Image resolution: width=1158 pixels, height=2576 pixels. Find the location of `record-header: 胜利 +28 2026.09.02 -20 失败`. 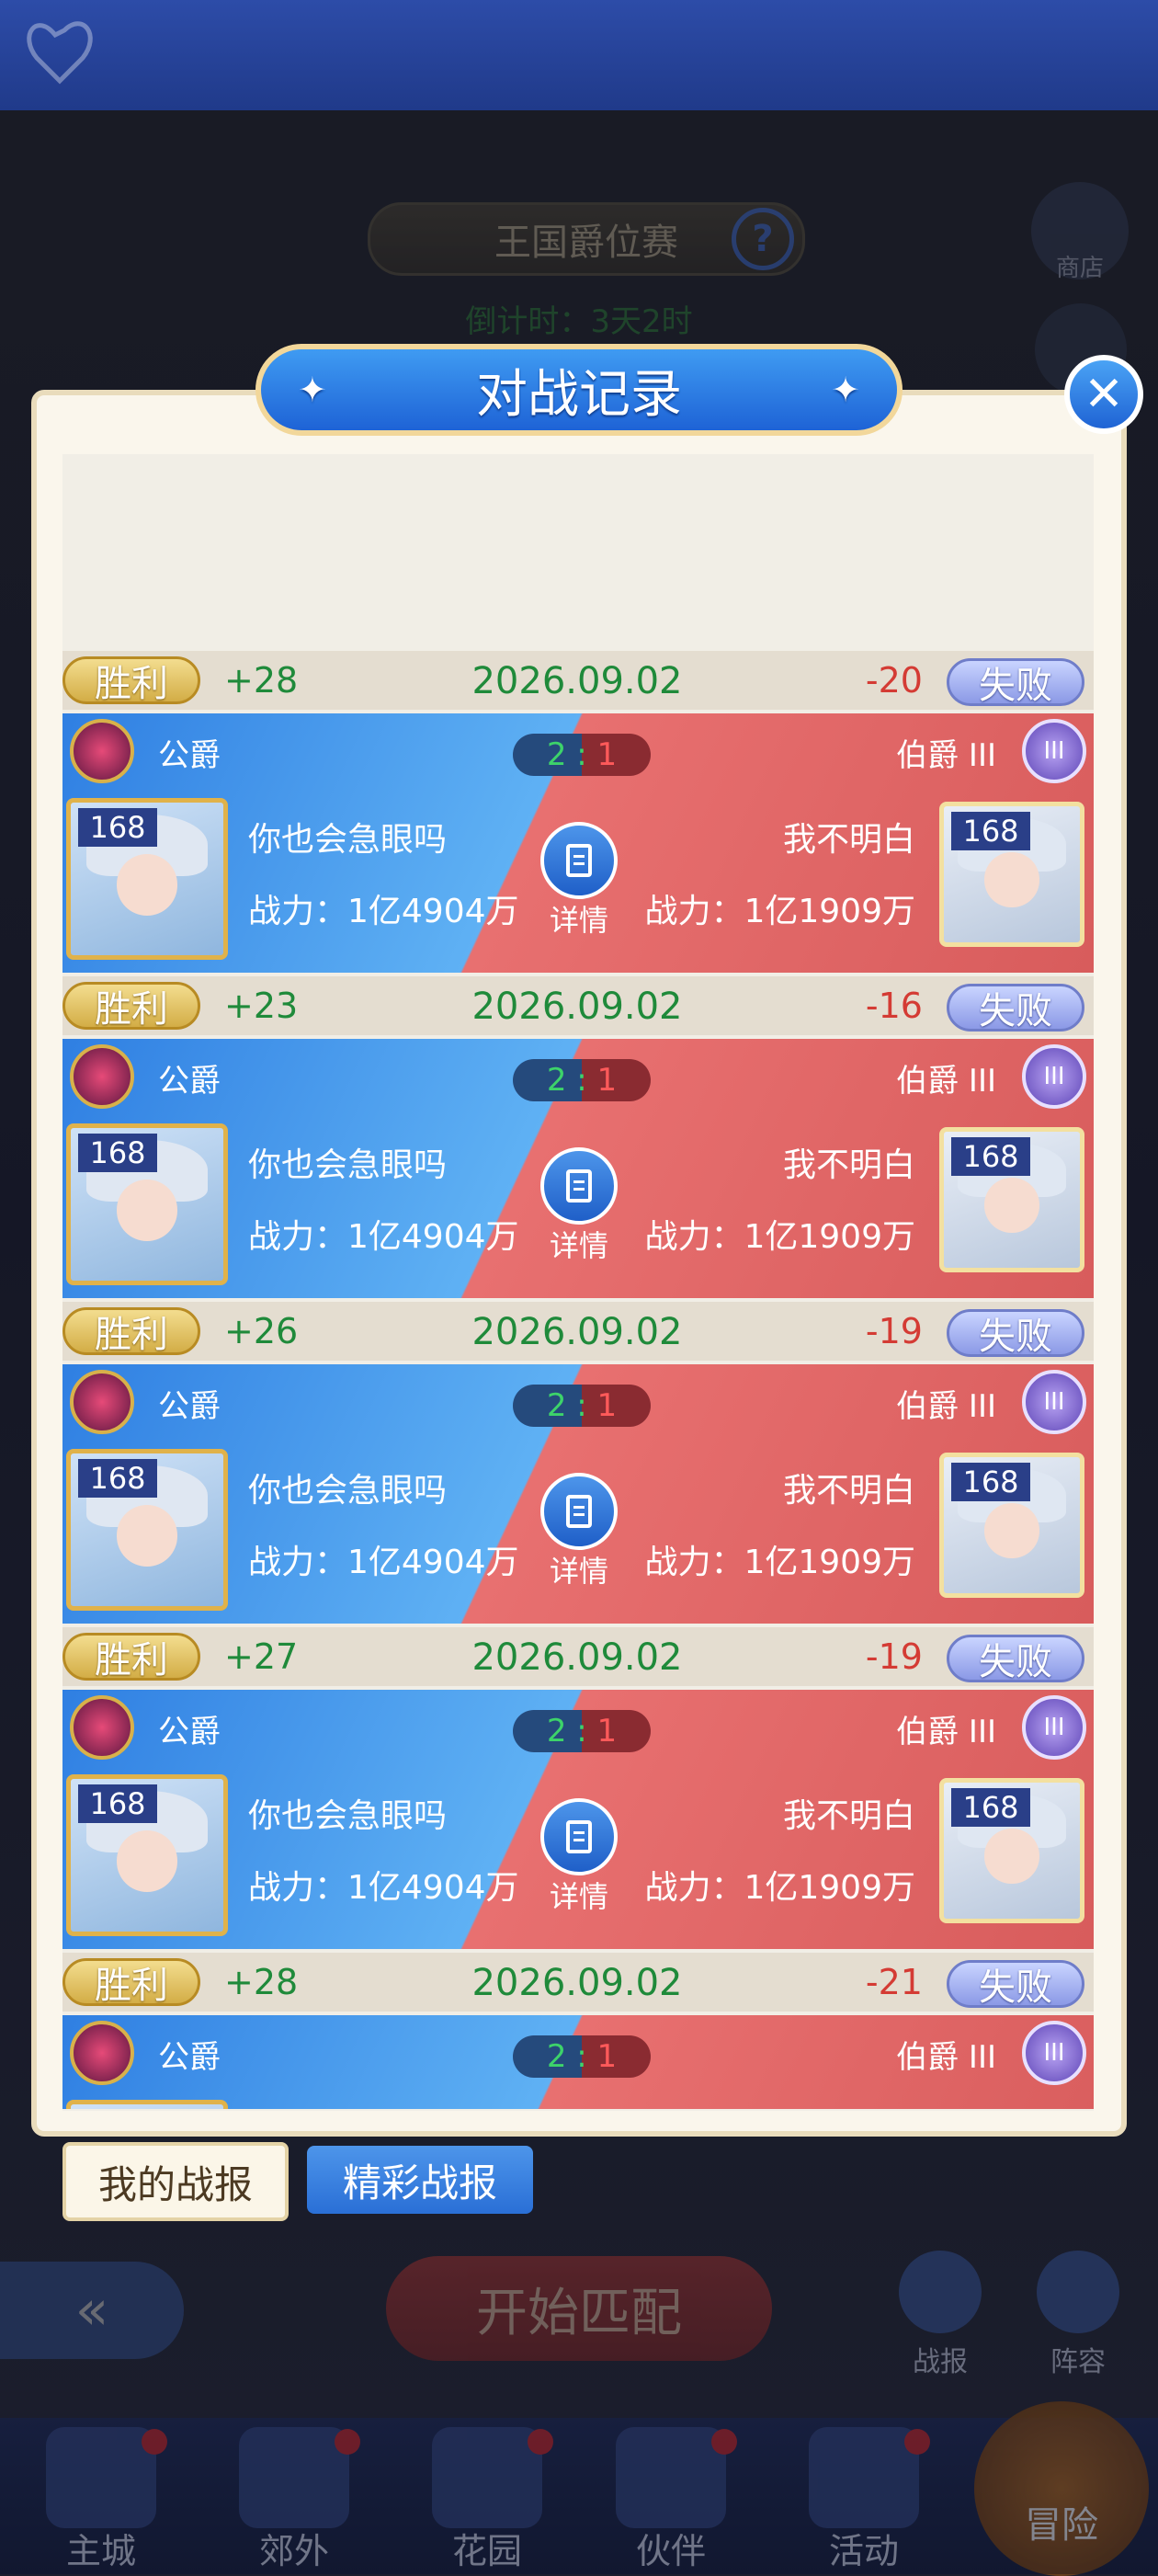

record-header: 胜利 +28 2026.09.02 -20 失败 is located at coordinates (578, 680).